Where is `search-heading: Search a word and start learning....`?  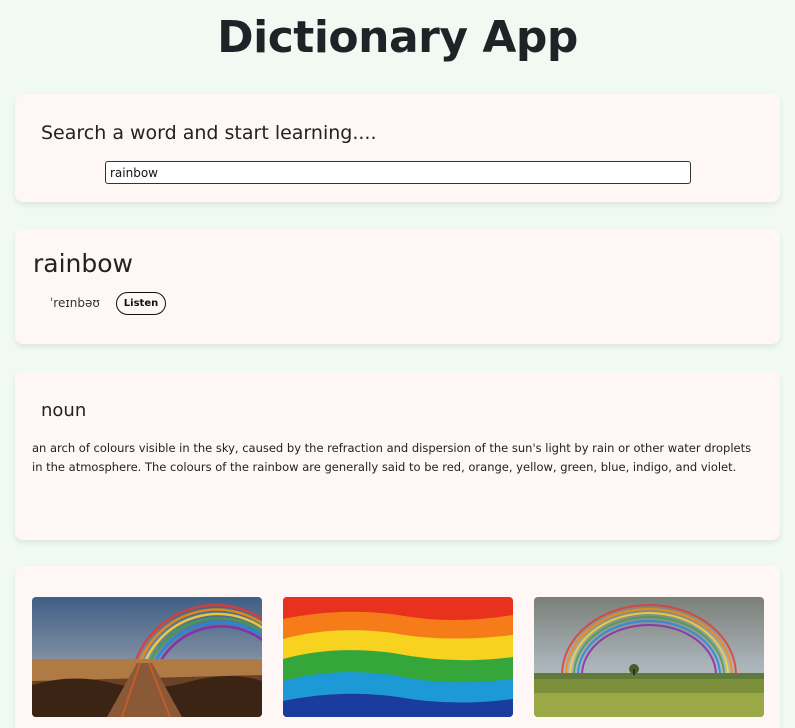 search-heading: Search a word and start learning.... is located at coordinates (209, 133).